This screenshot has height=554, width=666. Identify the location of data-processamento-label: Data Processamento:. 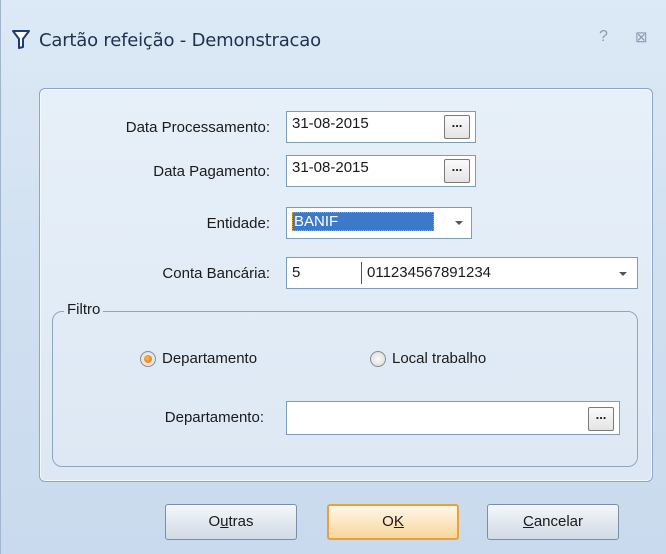
(197, 127).